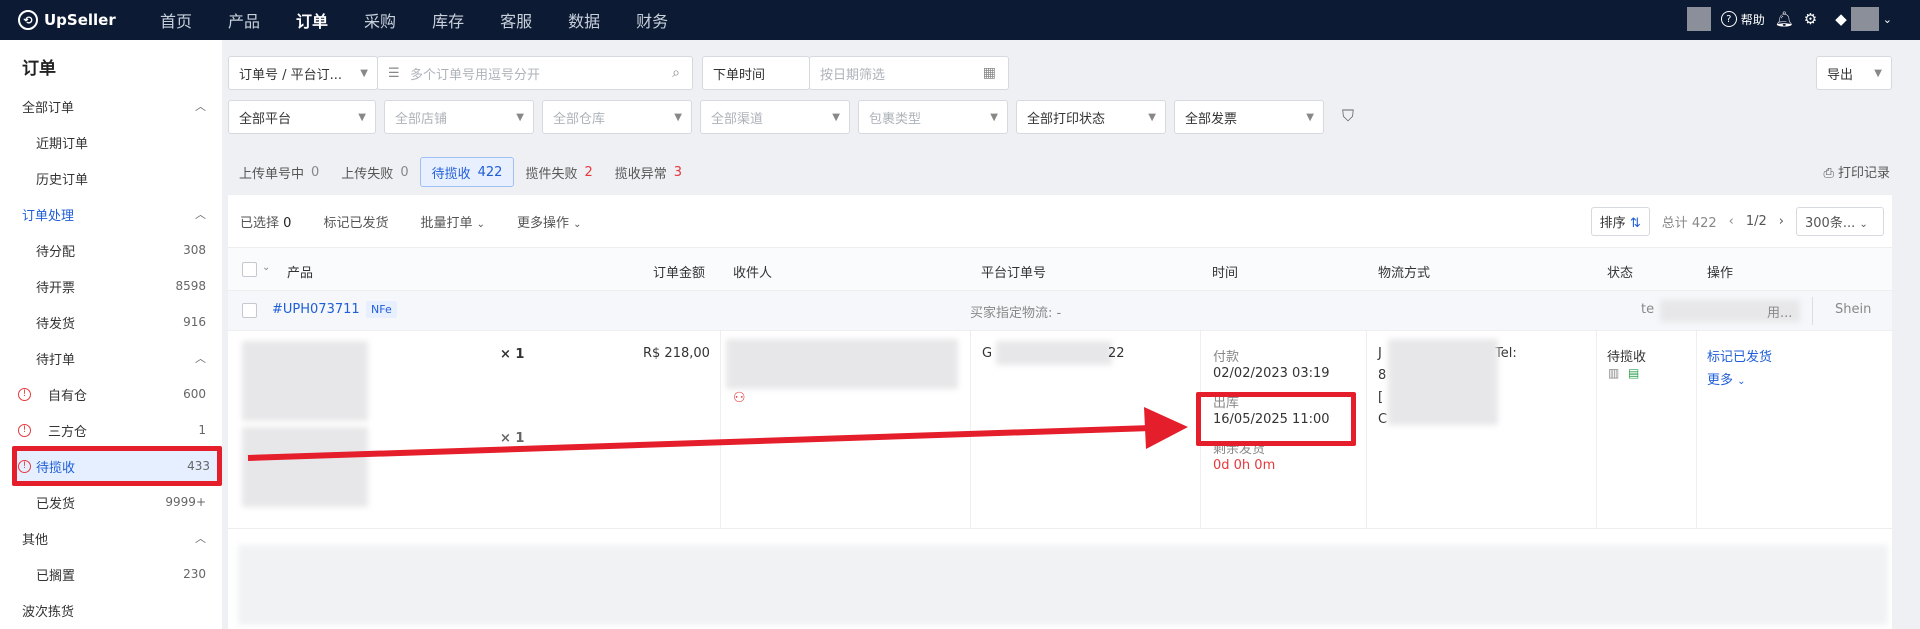 The width and height of the screenshot is (1920, 629). What do you see at coordinates (380, 20) in the screenshot?
I see `nav-purchase: 采购` at bounding box center [380, 20].